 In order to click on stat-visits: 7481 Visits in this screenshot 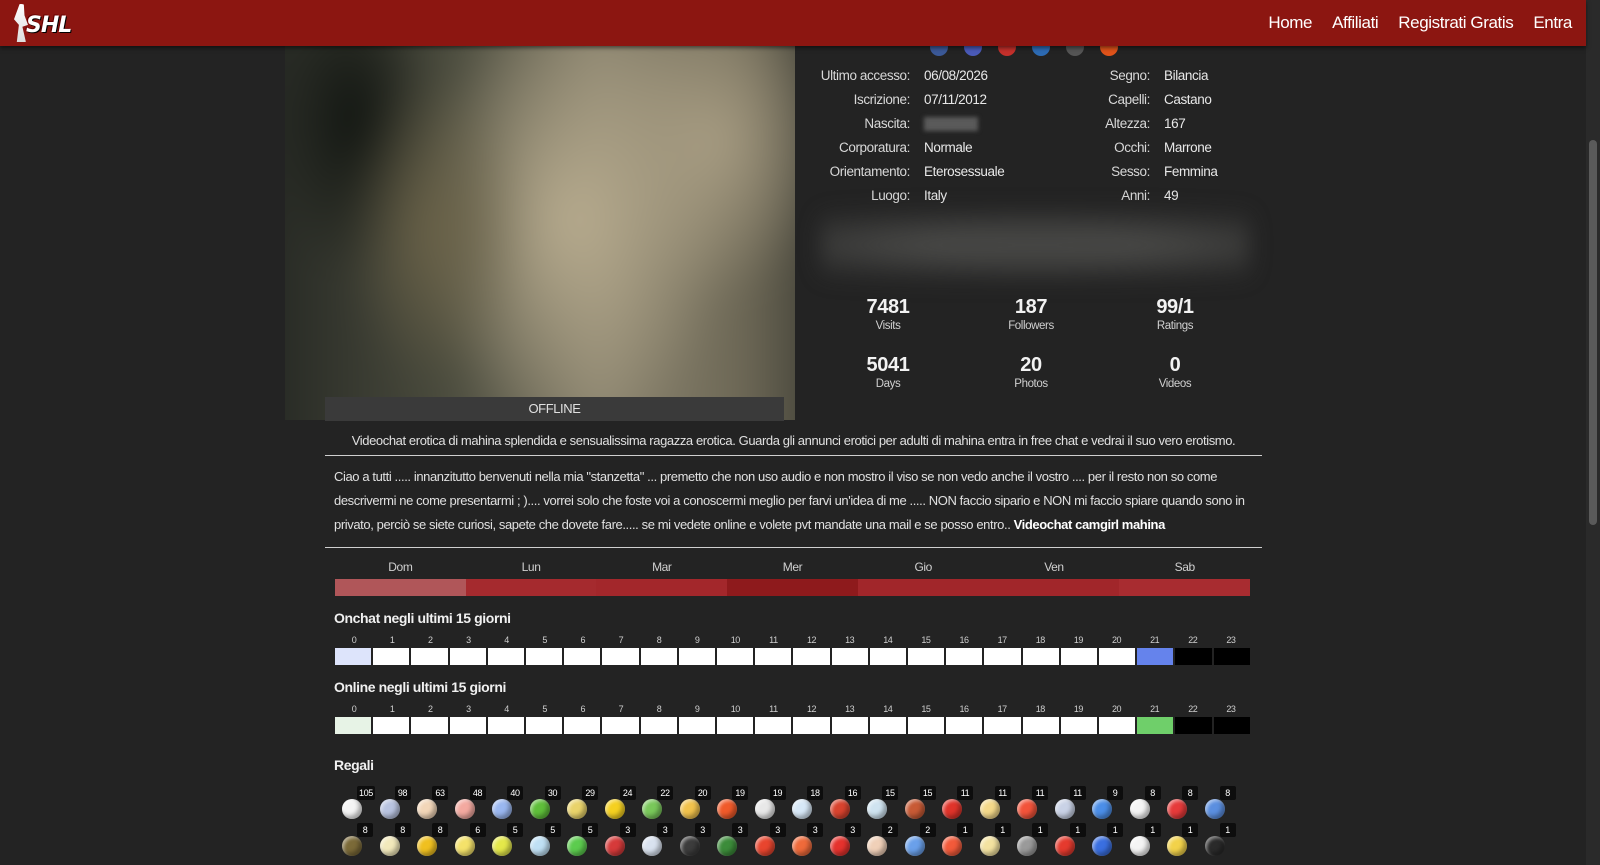, I will do `click(888, 314)`.